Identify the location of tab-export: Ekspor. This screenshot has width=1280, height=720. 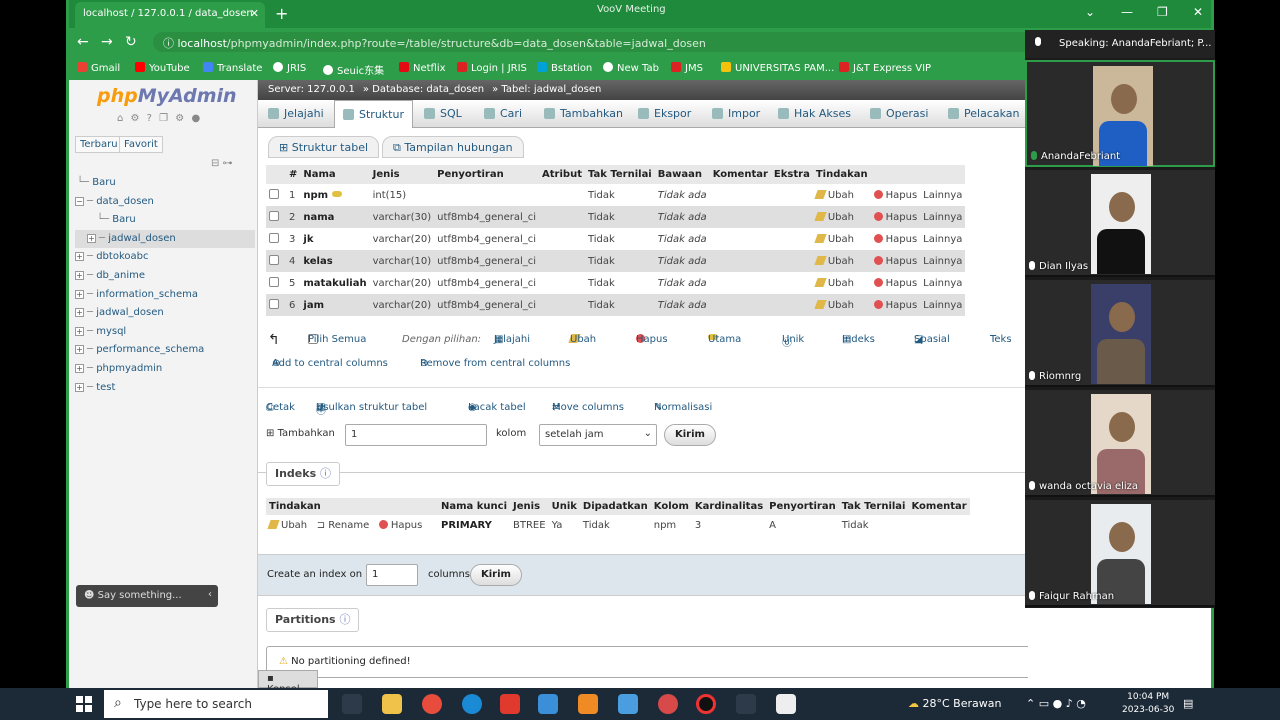
(664, 114).